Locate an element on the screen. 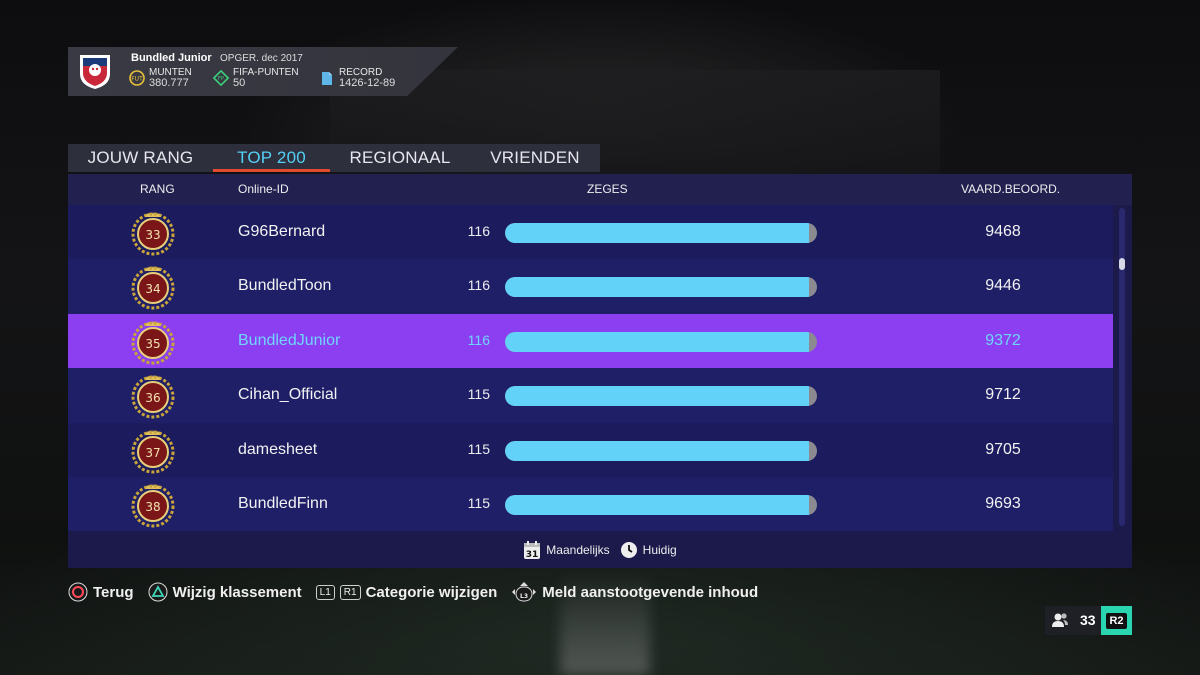 This screenshot has width=1200, height=675. report-button: L3 Meld aanstootgevende inhoud is located at coordinates (634, 592).